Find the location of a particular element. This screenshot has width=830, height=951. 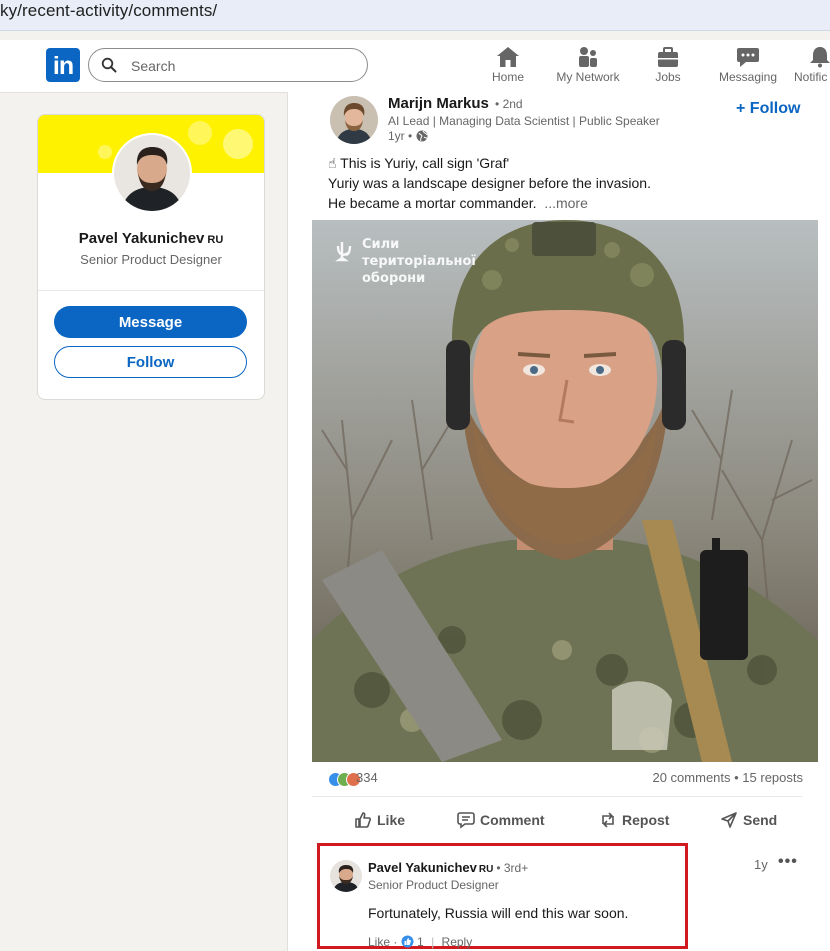

profile-title: Senior Product Designer is located at coordinates (151, 259).